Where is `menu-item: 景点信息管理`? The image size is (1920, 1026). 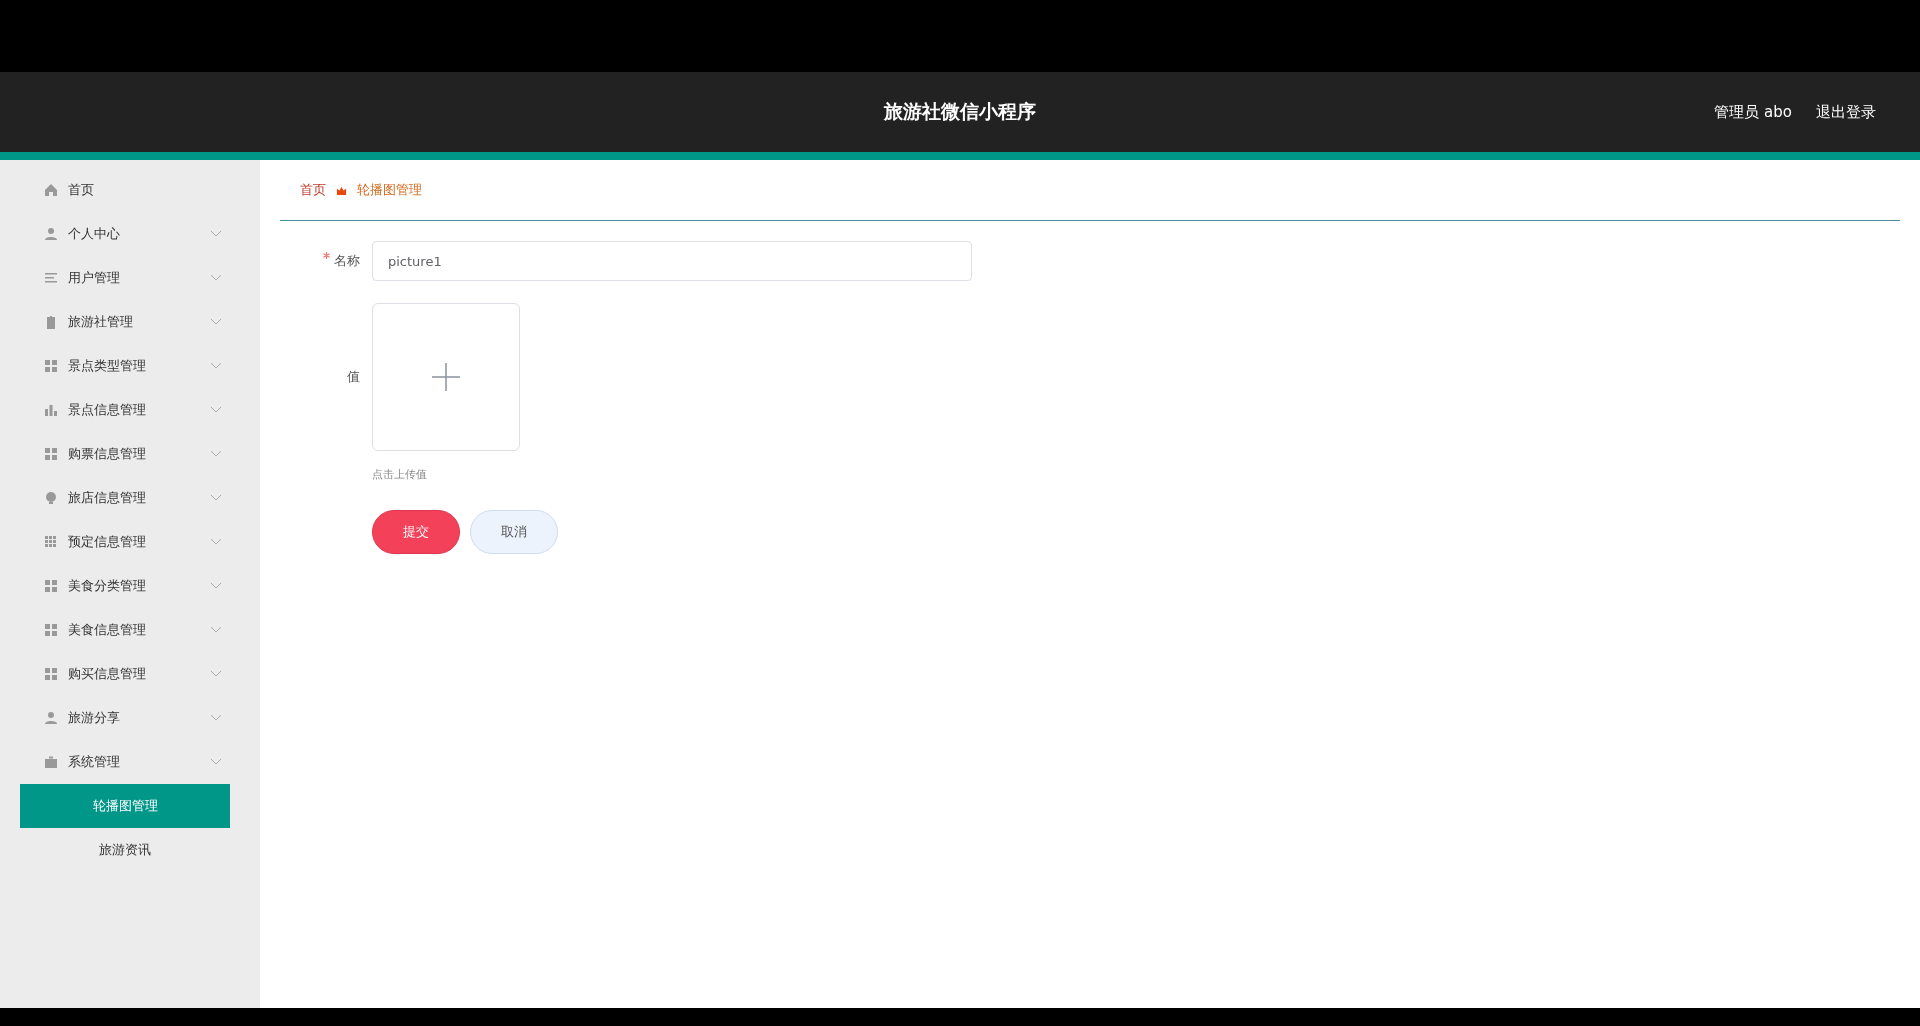
menu-item: 景点信息管理 is located at coordinates (130, 410).